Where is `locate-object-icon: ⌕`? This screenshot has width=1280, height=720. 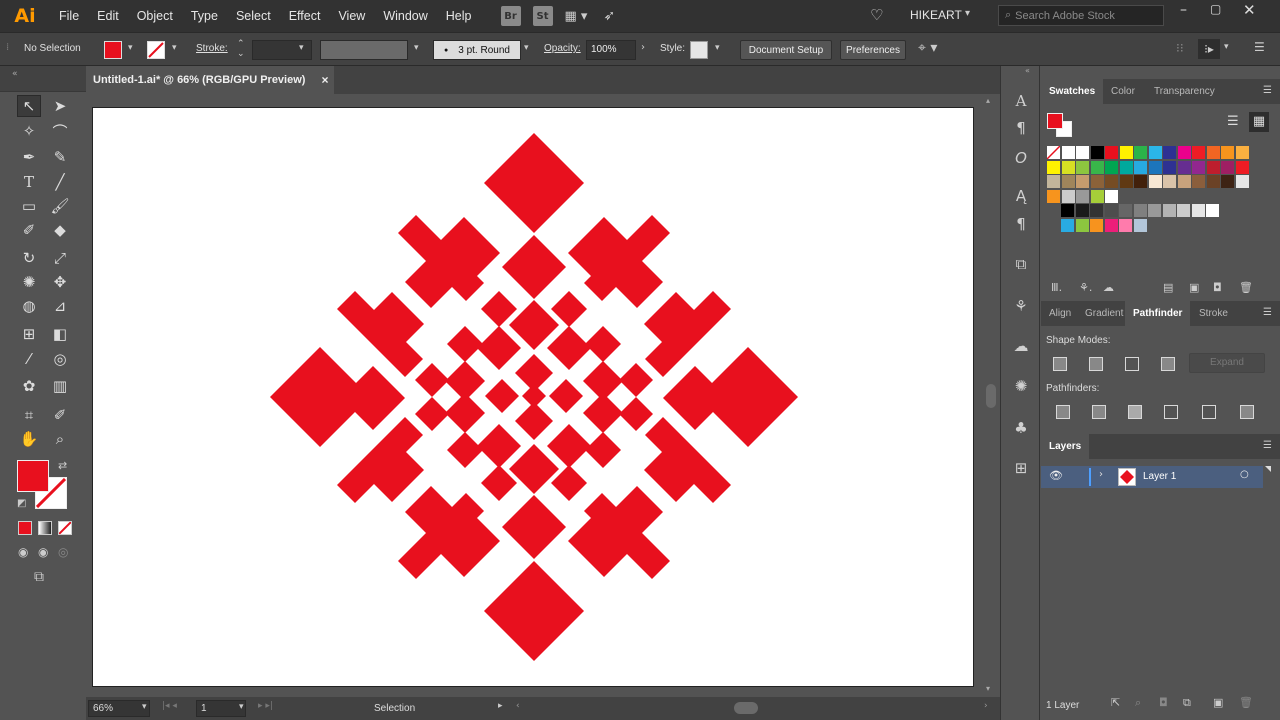
locate-object-icon: ⌕ is located at coordinates (1138, 703).